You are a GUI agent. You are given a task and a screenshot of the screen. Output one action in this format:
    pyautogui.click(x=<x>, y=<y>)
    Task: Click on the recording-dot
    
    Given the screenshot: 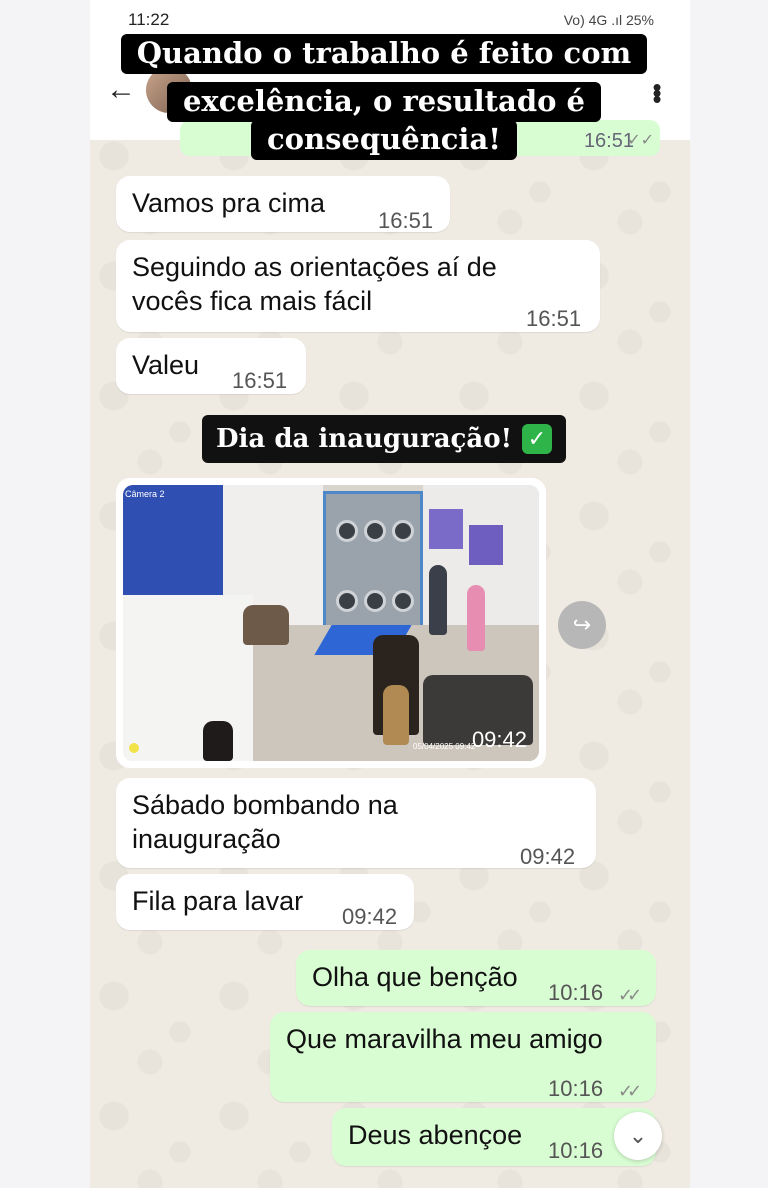 What is the action you would take?
    pyautogui.click(x=134, y=748)
    